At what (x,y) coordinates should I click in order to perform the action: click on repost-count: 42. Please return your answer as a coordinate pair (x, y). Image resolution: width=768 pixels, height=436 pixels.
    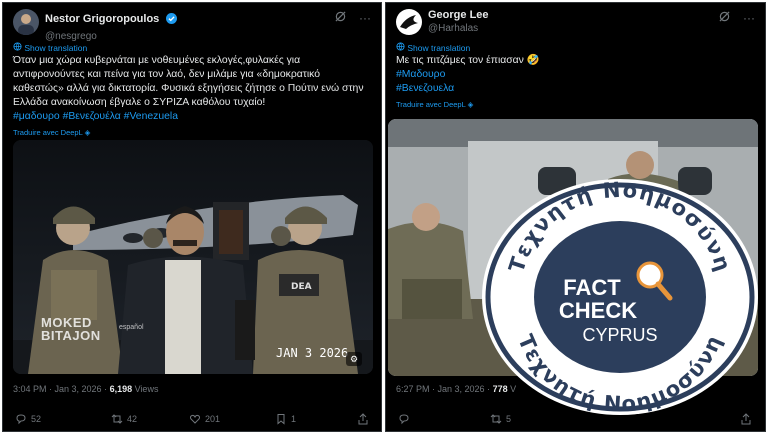
    Looking at the image, I should click on (132, 419).